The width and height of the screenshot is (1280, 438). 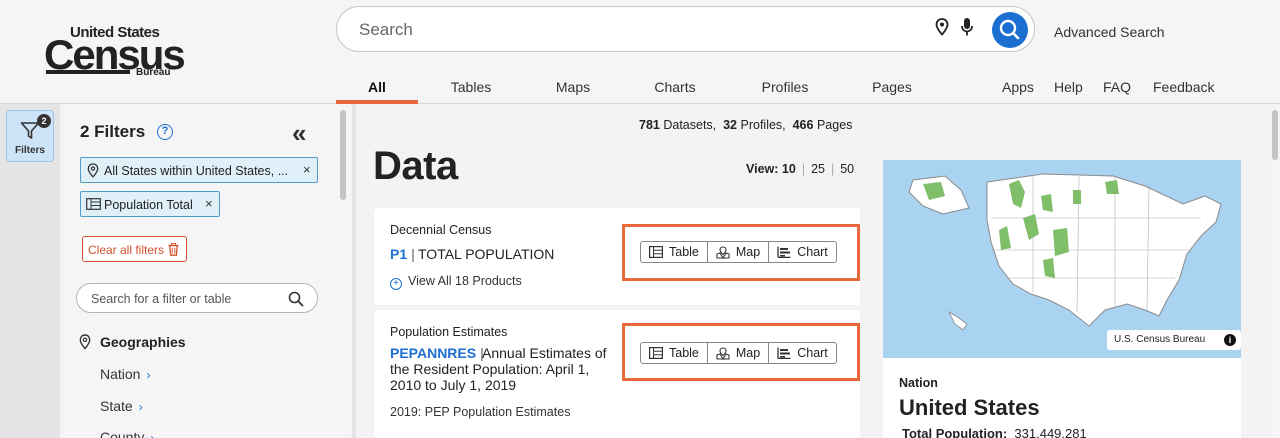 I want to click on tab-pages: Pages, so click(x=892, y=87).